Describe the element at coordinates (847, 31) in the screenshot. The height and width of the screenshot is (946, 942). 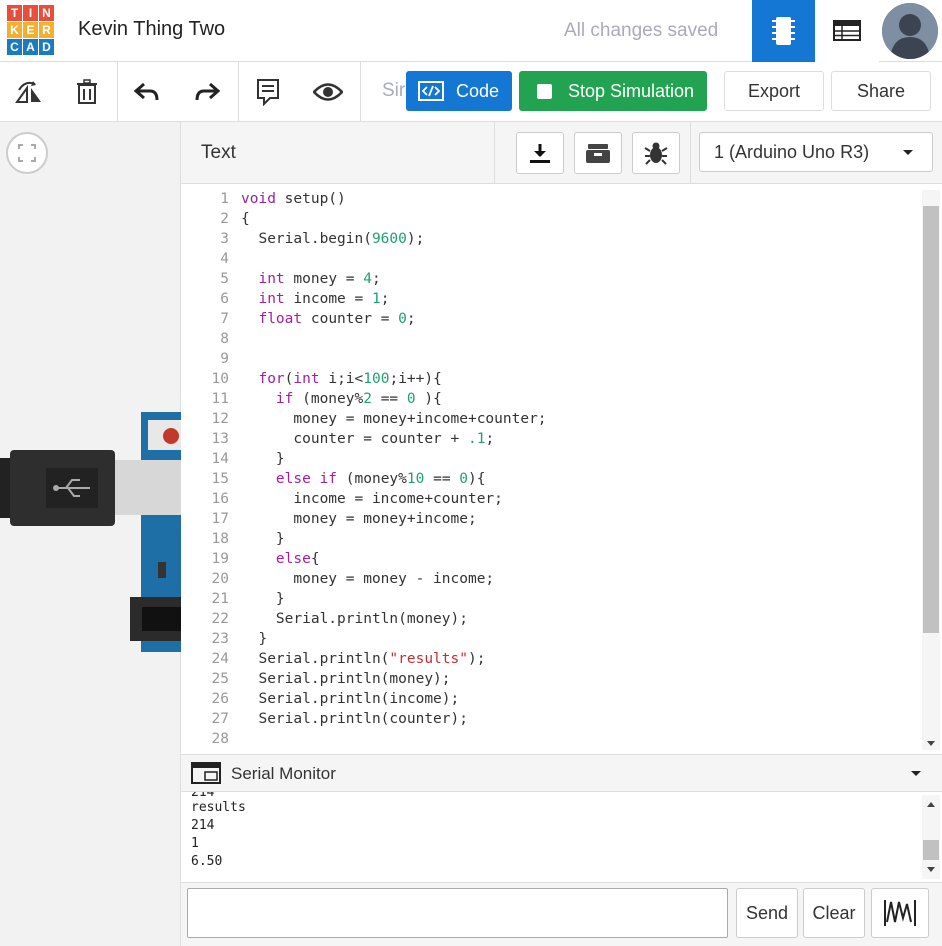
I see `component-list-button` at that location.